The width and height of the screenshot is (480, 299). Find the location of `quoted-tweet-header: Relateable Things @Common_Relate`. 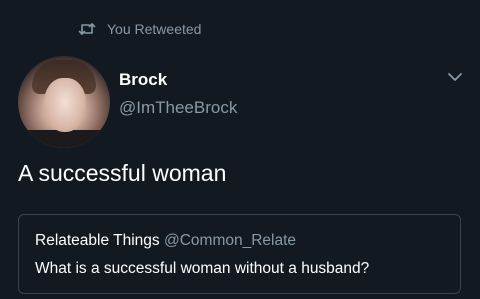

quoted-tweet-header: Relateable Things @Common_Relate is located at coordinates (165, 241).